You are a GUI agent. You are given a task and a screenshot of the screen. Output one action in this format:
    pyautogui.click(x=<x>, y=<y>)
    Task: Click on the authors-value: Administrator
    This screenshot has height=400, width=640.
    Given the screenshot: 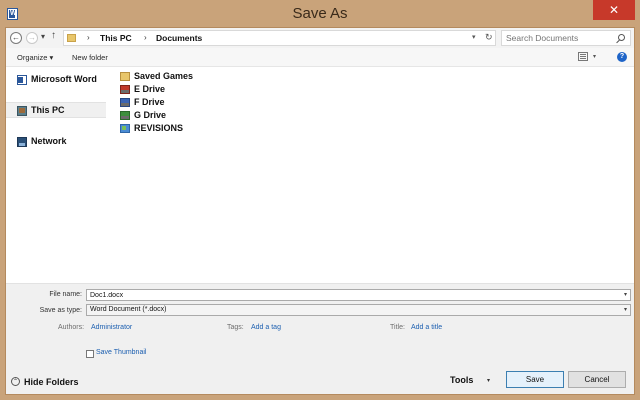 What is the action you would take?
    pyautogui.click(x=111, y=327)
    